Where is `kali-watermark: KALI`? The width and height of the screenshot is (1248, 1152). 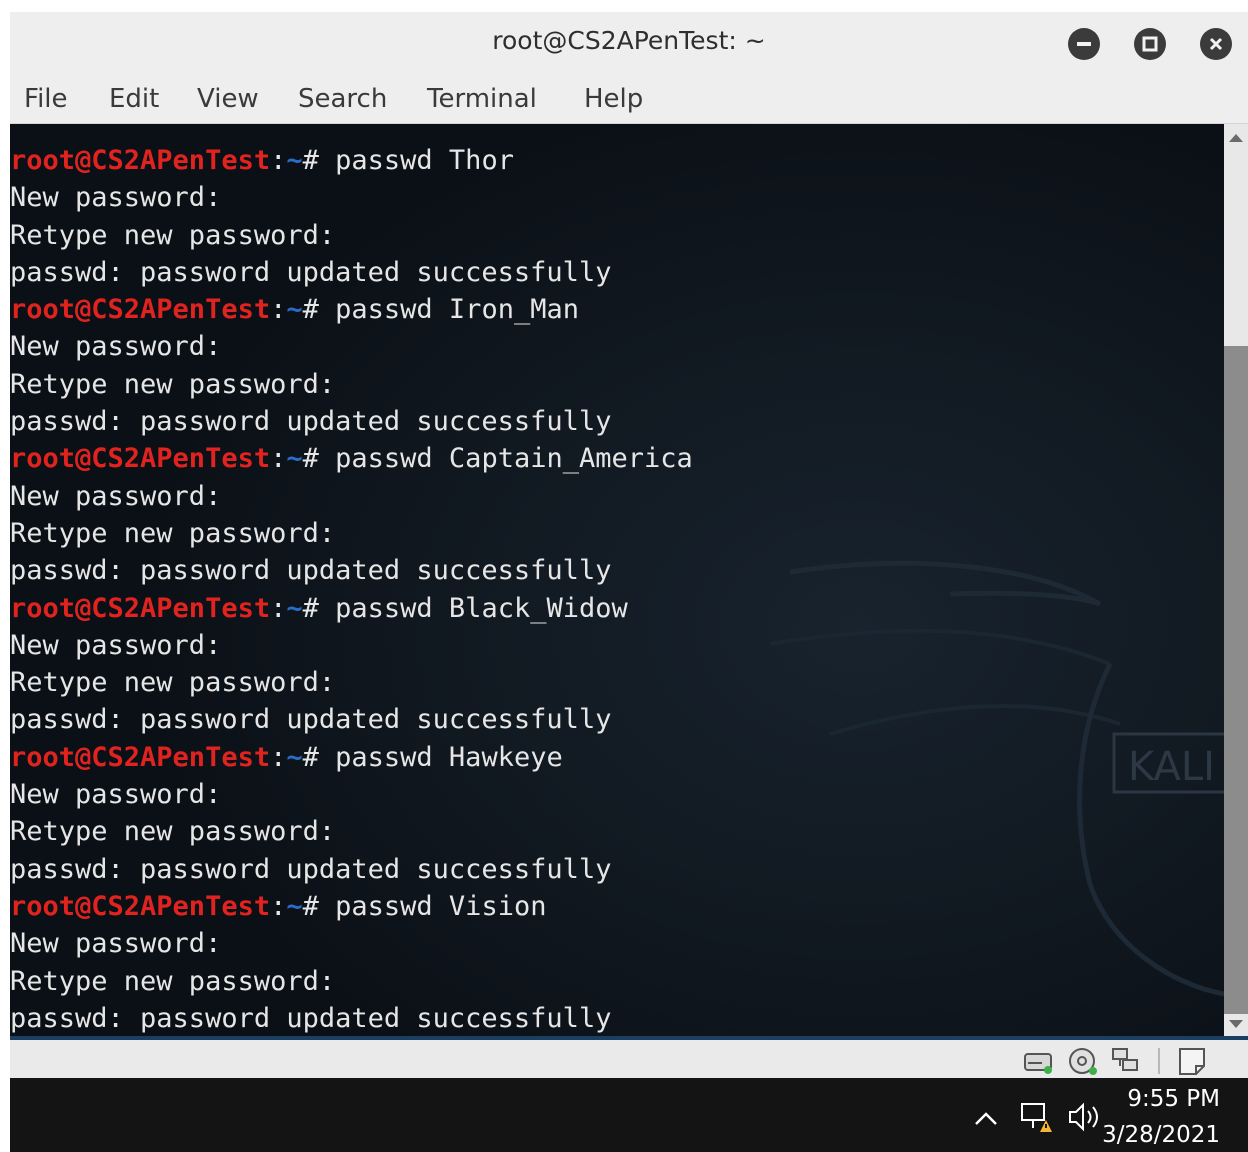 kali-watermark: KALI is located at coordinates (1171, 767).